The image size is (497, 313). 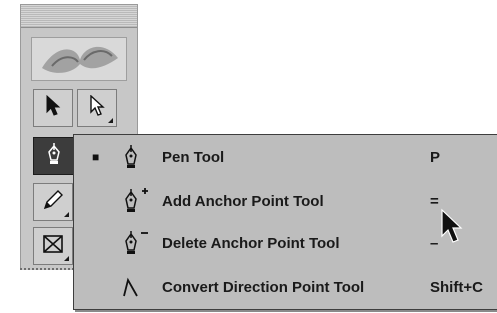 What do you see at coordinates (140, 201) in the screenshot?
I see `add-anchor-icon` at bounding box center [140, 201].